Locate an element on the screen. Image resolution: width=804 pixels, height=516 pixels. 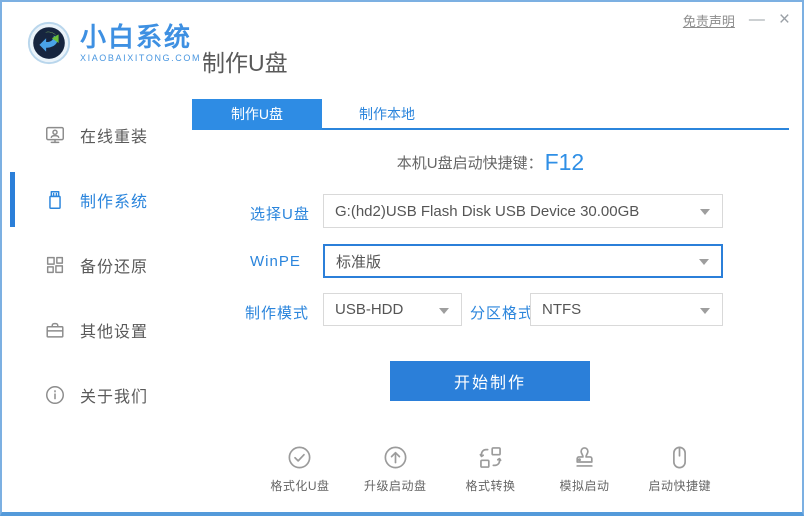
sidebar-item-about-us: 关于我们 is located at coordinates (95, 394).